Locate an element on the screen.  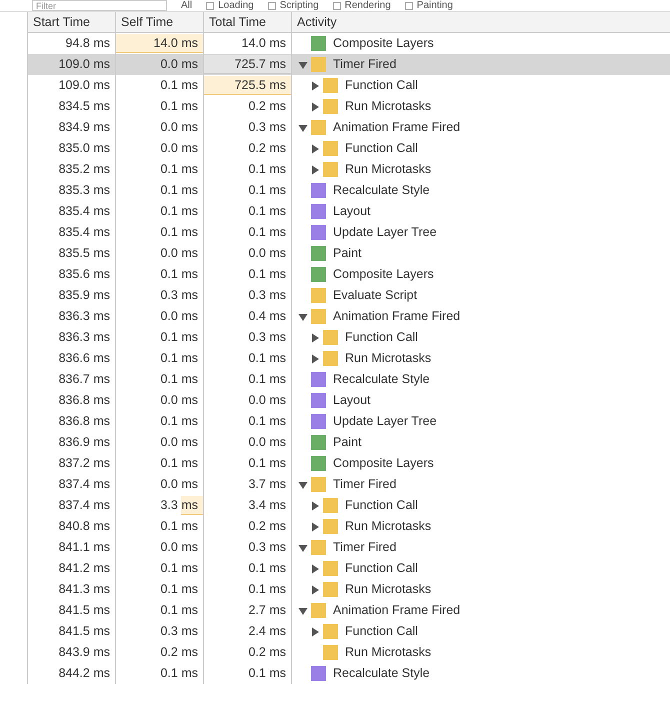
table-row: 835.5 ms 0.0 ms 0.0 ms Paint is located at coordinates (349, 253).